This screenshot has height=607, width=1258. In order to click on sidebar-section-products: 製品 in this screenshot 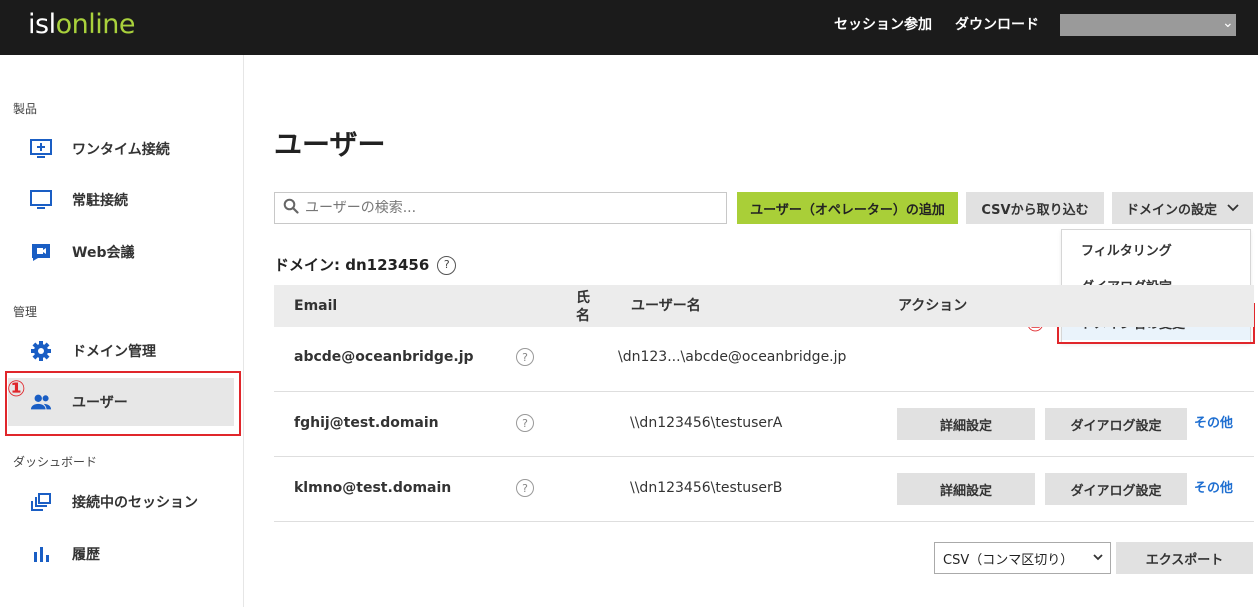, I will do `click(25, 109)`.